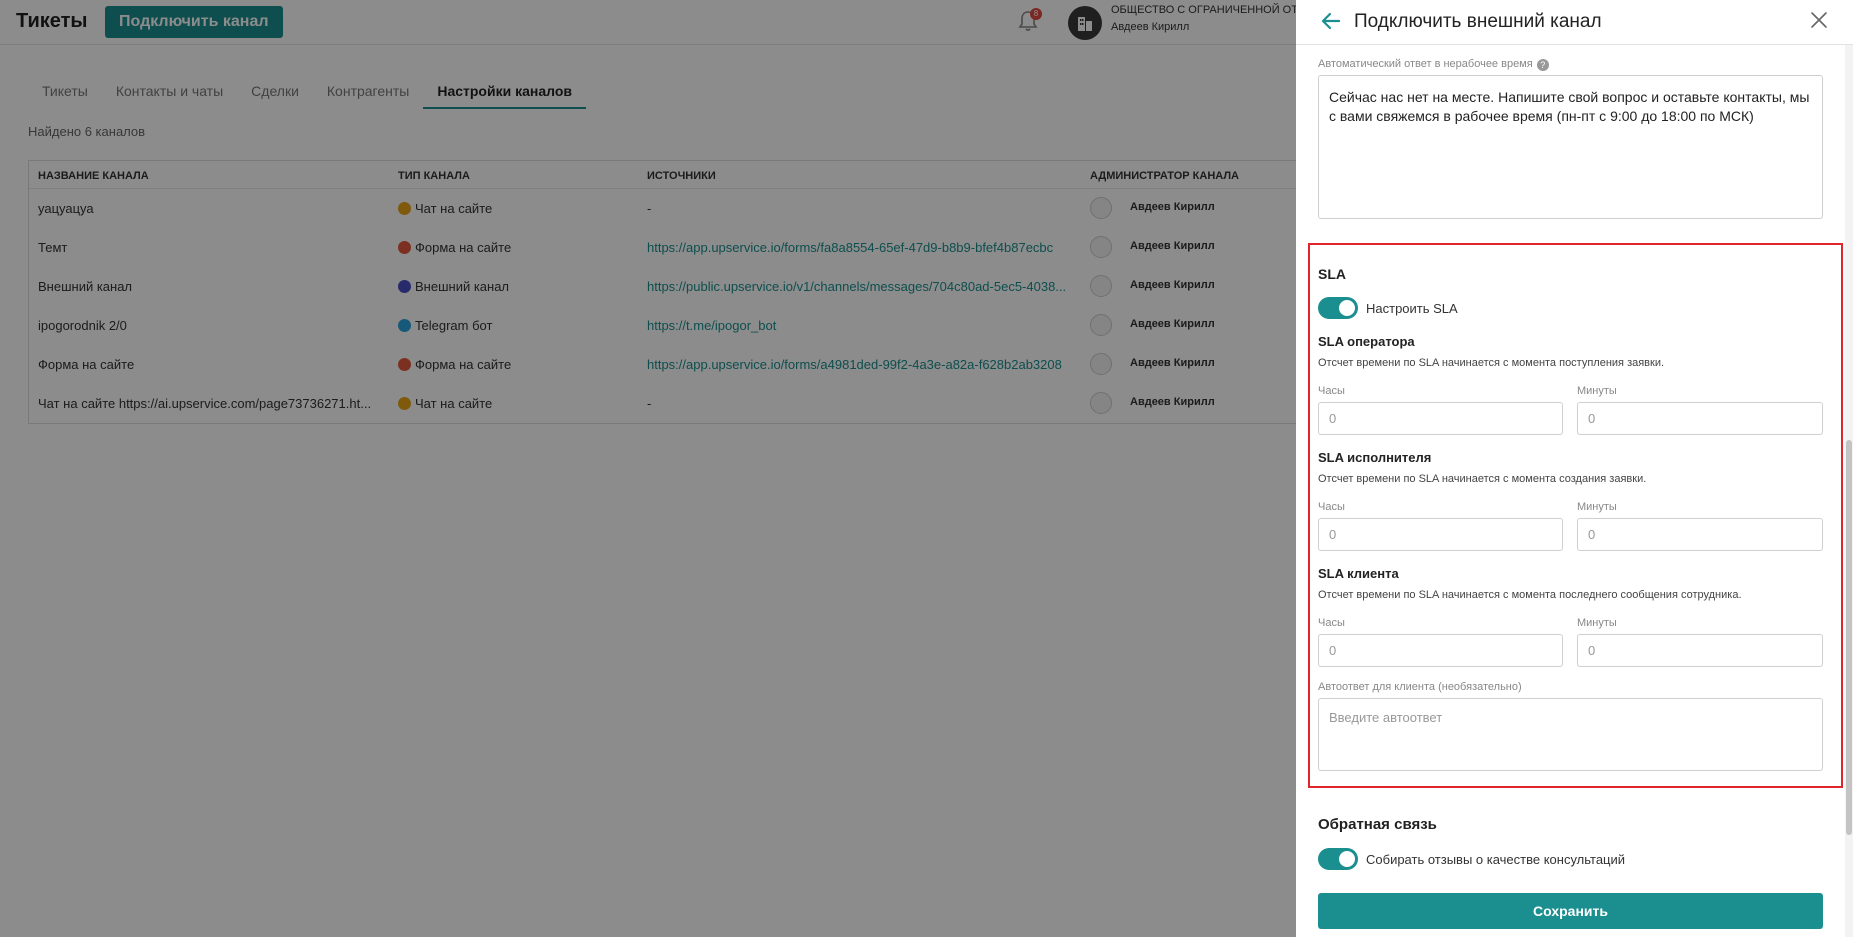 The image size is (1853, 937). I want to click on offhours-label: Автоматический ответ в нерабочее время?, so click(1433, 64).